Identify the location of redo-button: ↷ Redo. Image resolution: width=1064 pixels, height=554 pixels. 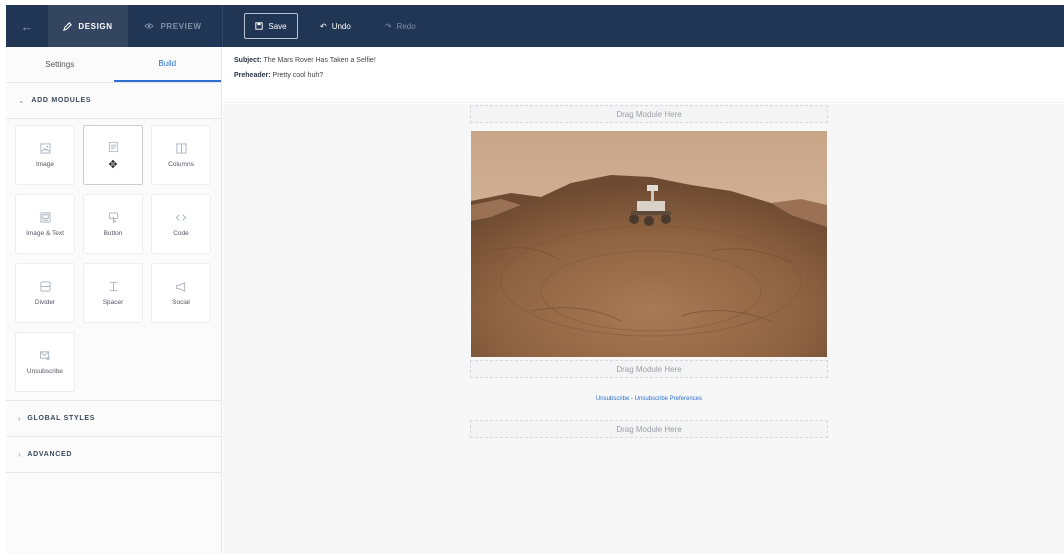
(400, 26).